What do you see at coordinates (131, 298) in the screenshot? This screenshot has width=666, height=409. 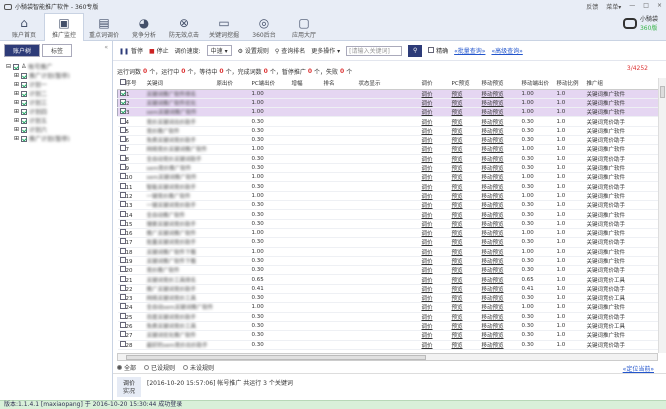 I see `row-checkbox: 23` at bounding box center [131, 298].